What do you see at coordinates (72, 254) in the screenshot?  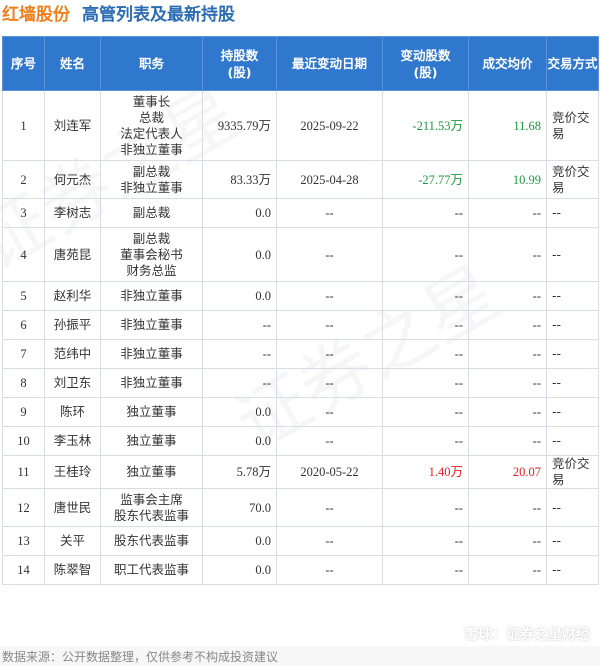 I see `executive-name: 唐苑昆` at bounding box center [72, 254].